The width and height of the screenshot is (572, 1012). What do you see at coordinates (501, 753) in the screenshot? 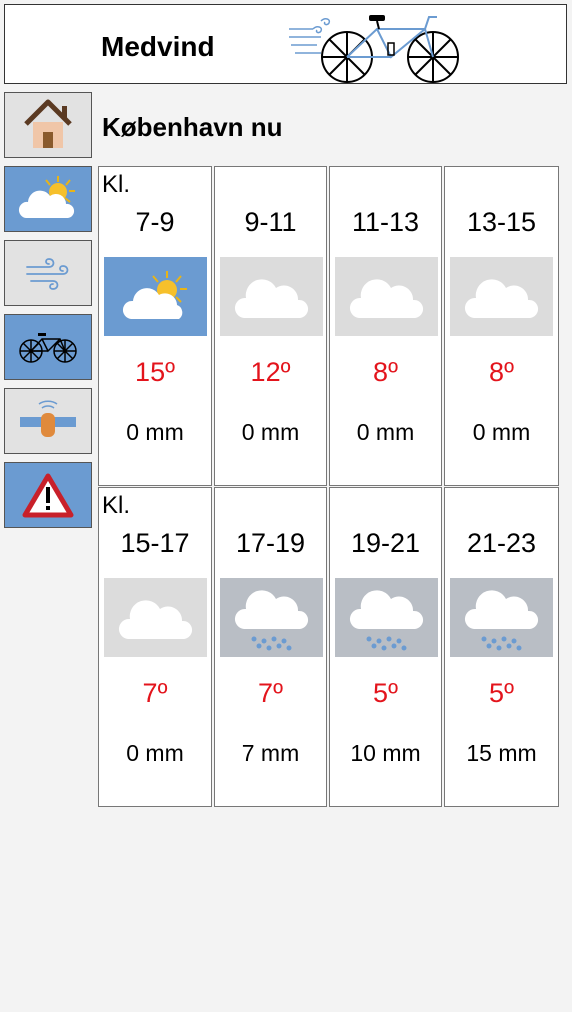
I see `precipitation: 15 mm` at bounding box center [501, 753].